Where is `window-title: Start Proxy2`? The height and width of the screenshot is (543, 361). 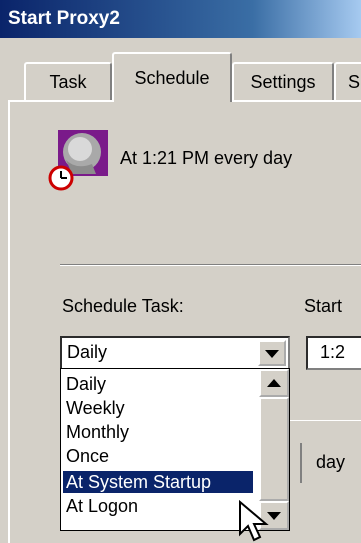
window-title: Start Proxy2 is located at coordinates (64, 18).